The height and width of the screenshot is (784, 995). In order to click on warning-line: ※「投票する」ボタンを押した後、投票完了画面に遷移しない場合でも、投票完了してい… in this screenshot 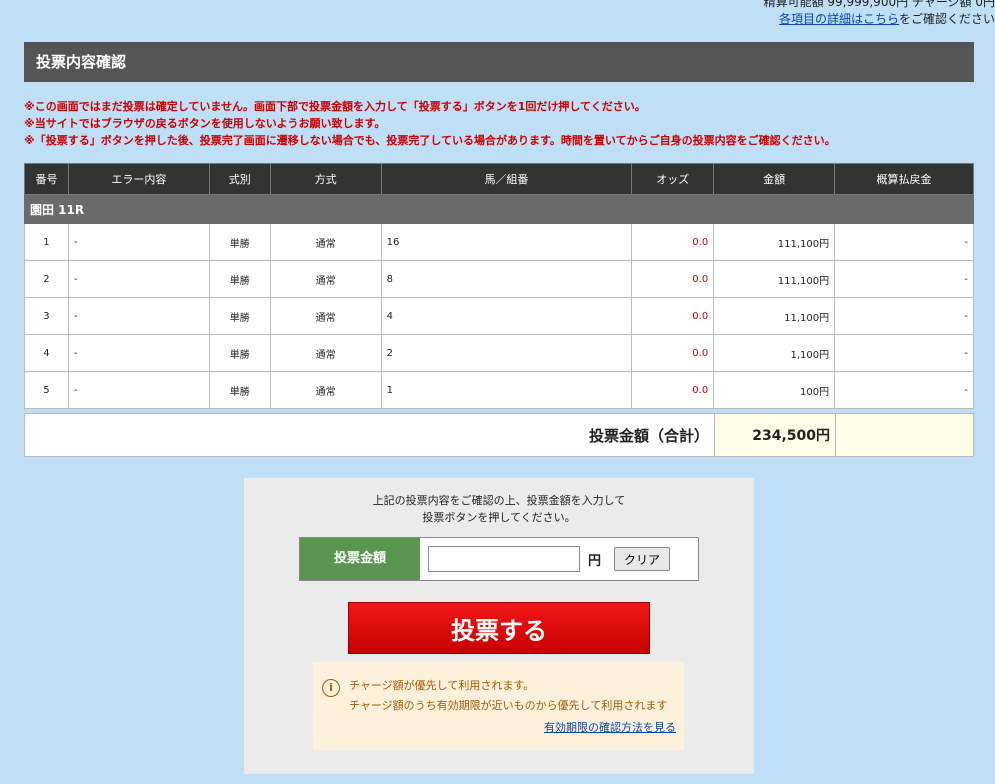, I will do `click(430, 140)`.